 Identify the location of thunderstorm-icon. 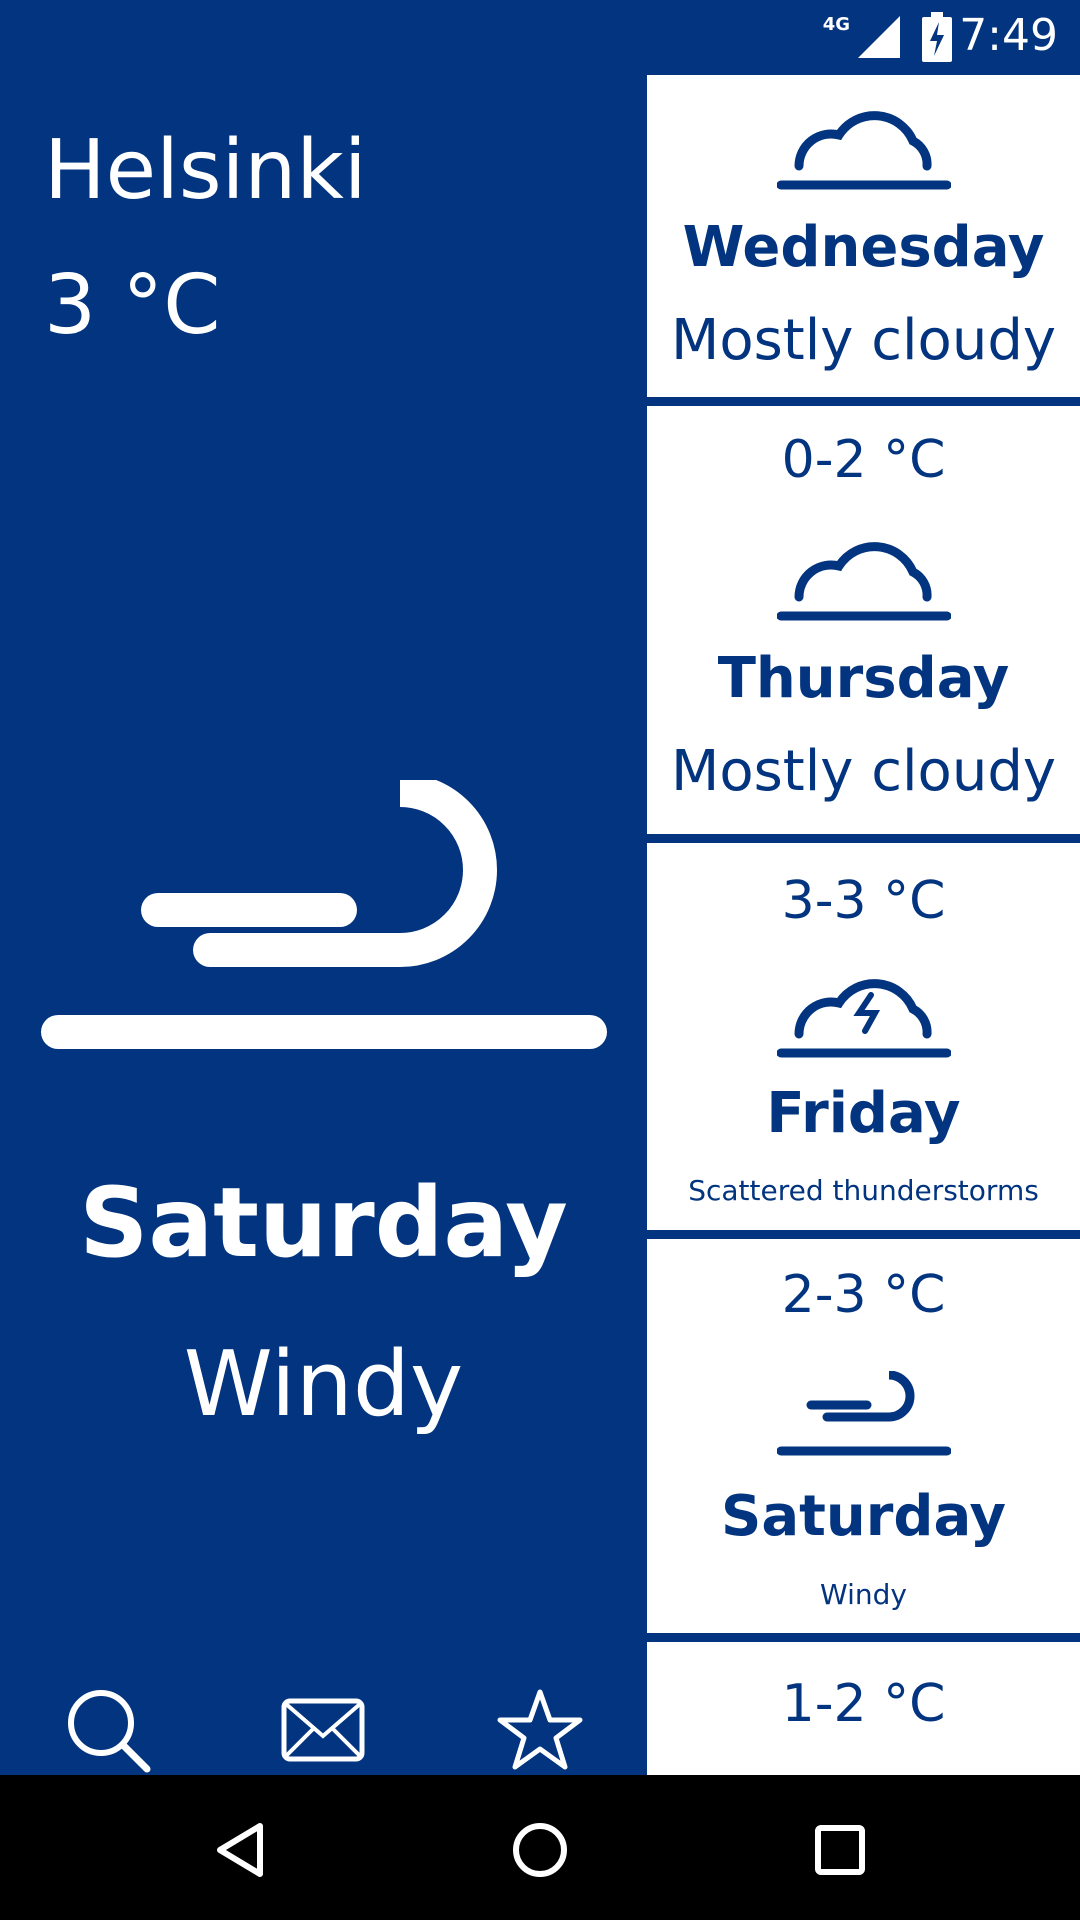
(864, 1018).